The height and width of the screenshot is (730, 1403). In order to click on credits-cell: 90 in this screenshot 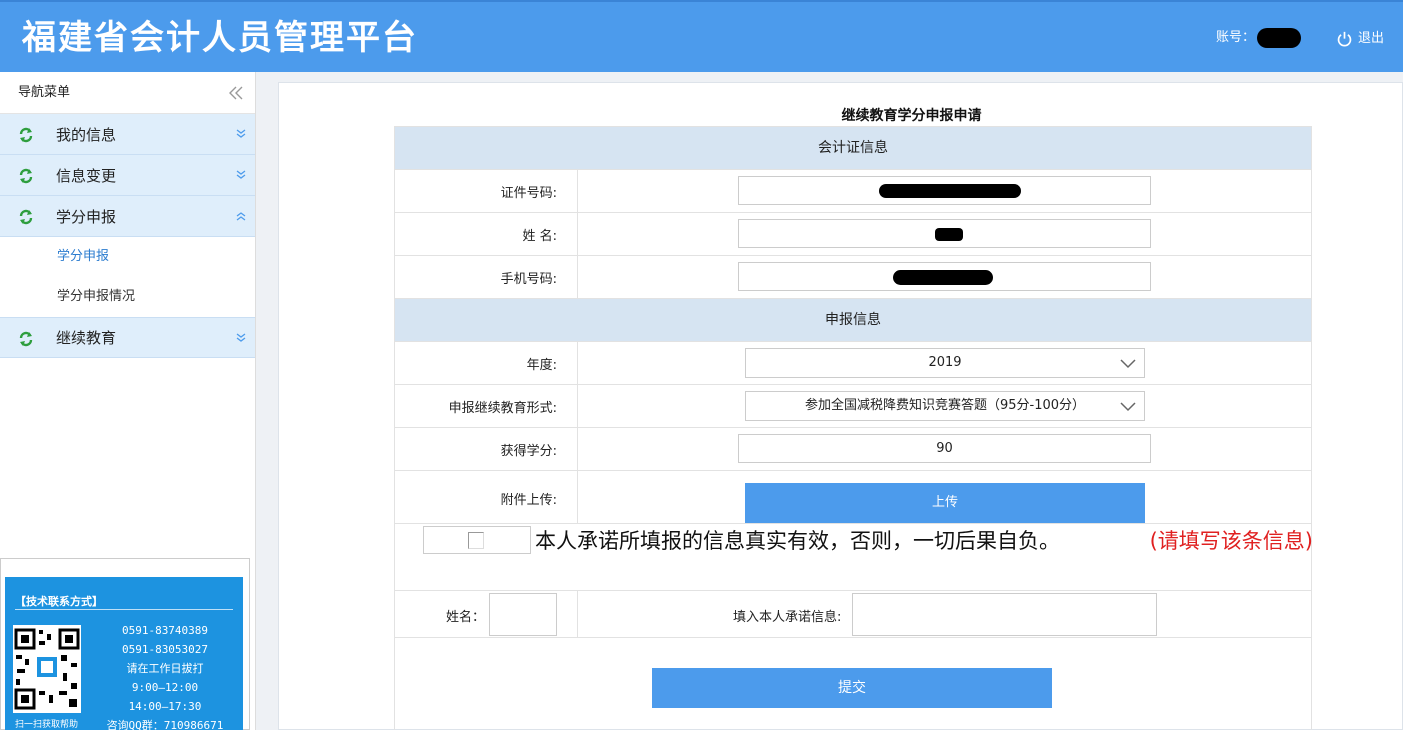, I will do `click(944, 449)`.